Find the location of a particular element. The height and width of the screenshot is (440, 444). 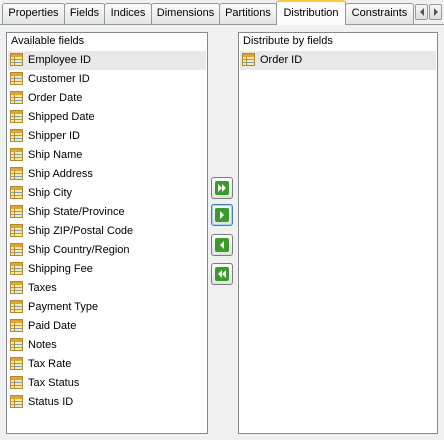

available-field-item-label: Shipping Fee is located at coordinates (60, 269).